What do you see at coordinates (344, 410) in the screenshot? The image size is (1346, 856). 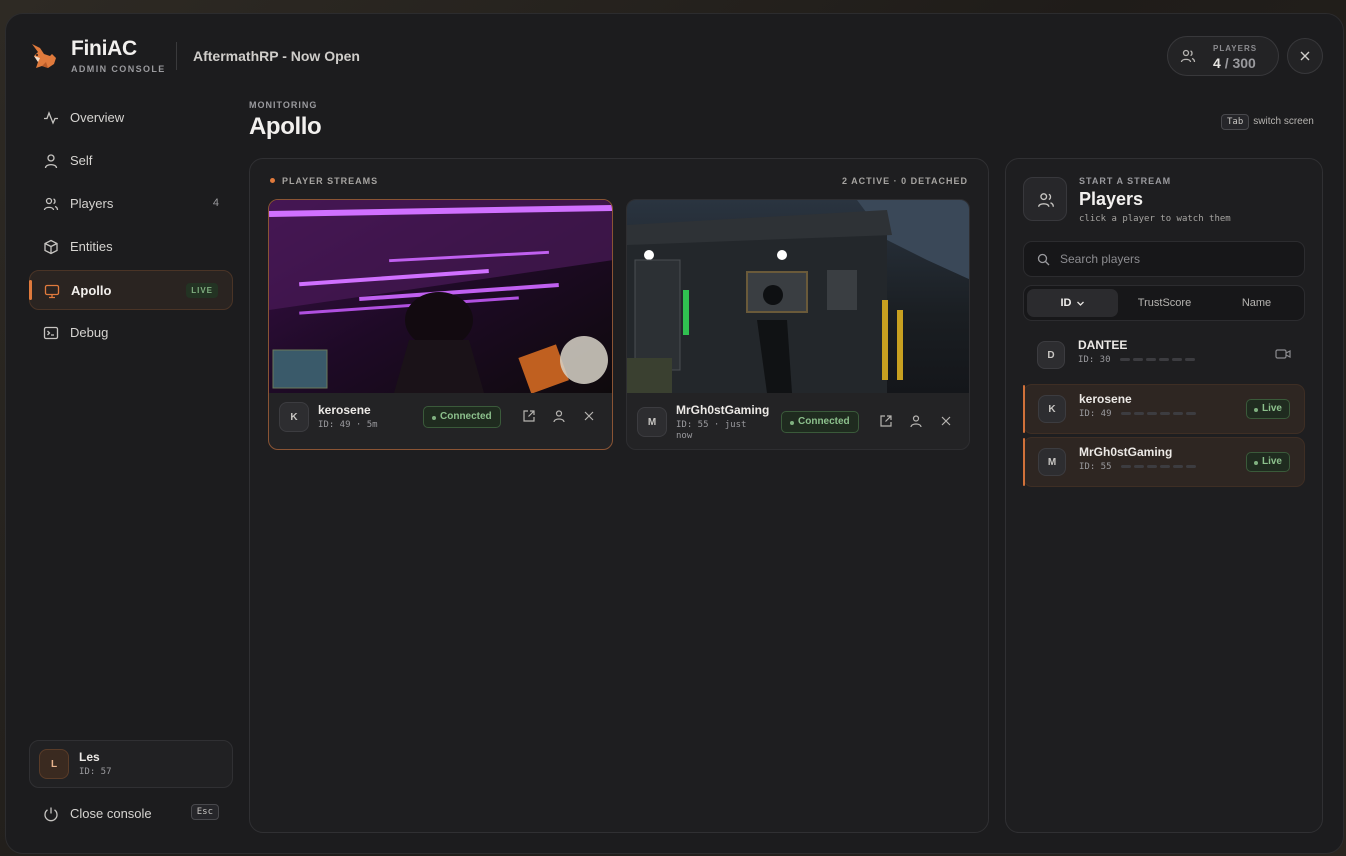 I see `stream-player-name: kerosene` at bounding box center [344, 410].